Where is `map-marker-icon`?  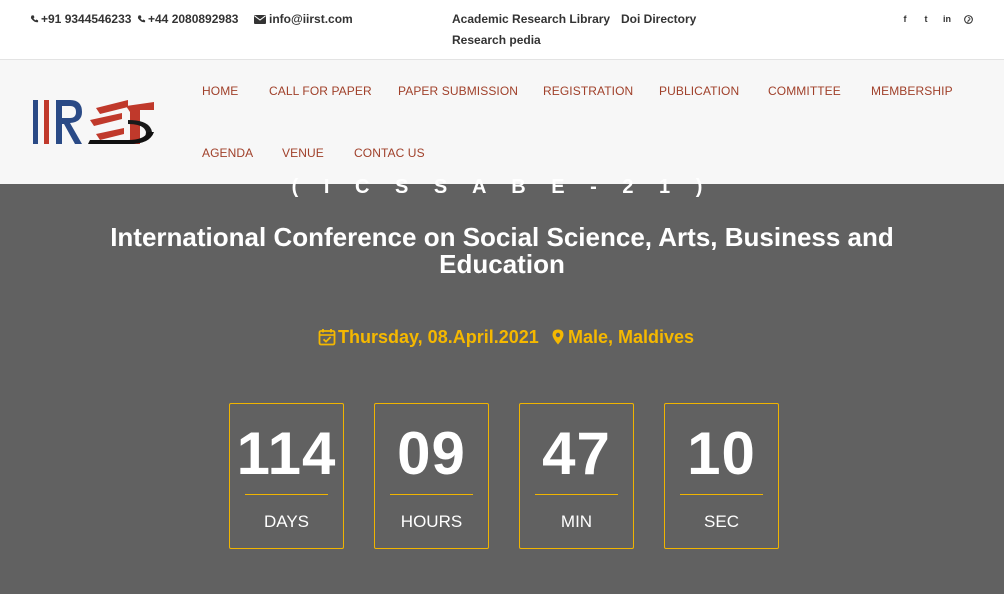 map-marker-icon is located at coordinates (558, 337).